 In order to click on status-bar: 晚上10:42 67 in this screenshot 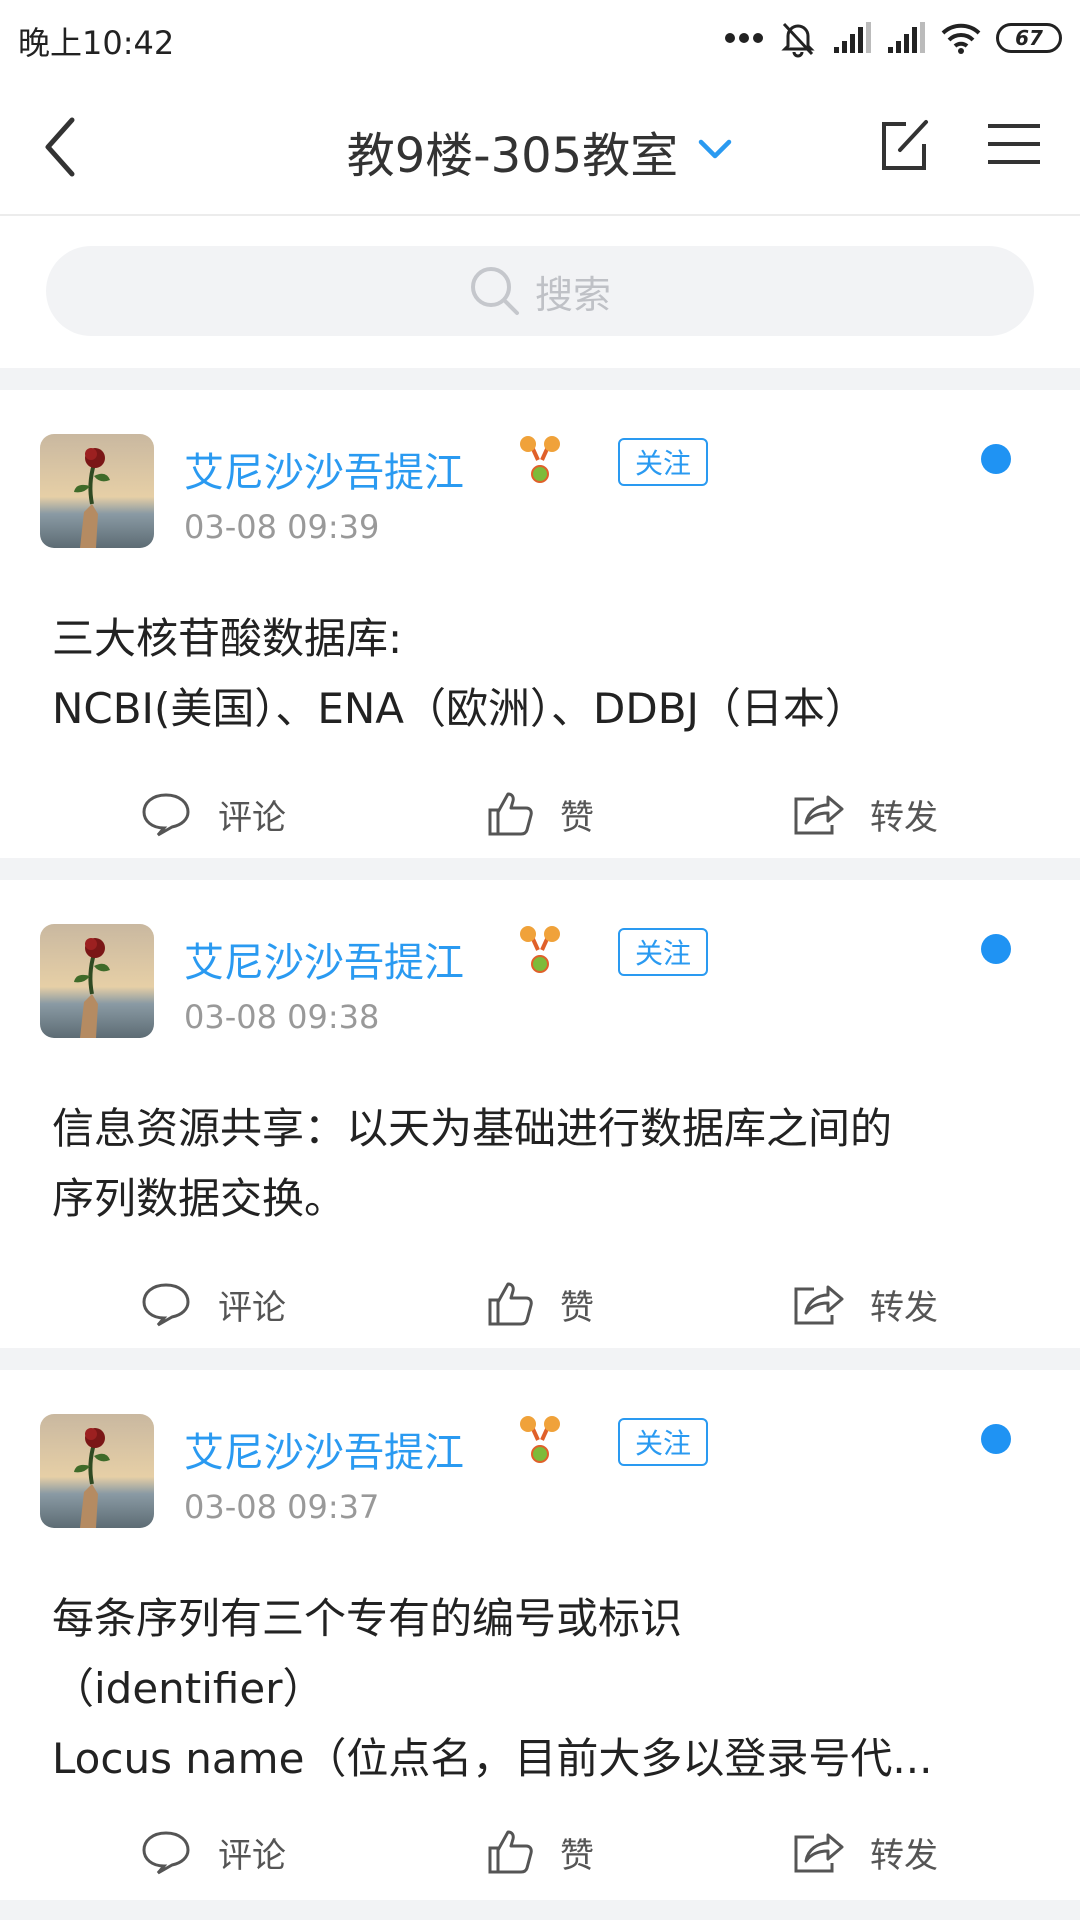, I will do `click(540, 38)`.